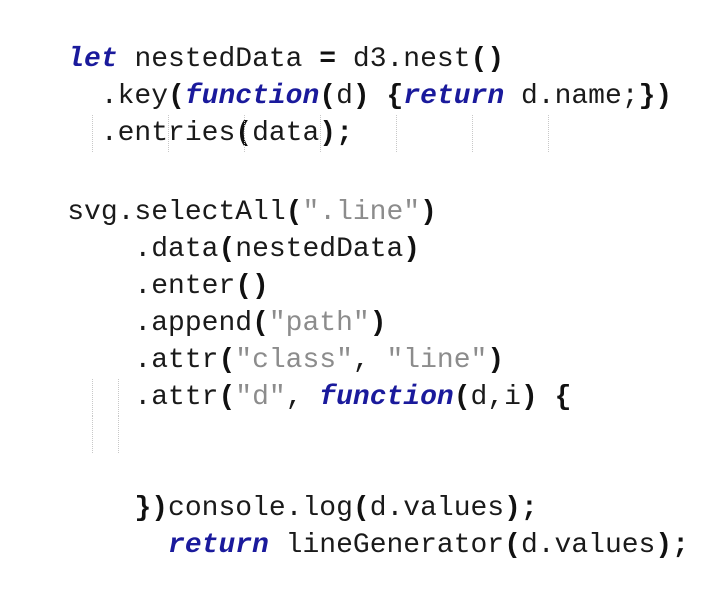  What do you see at coordinates (364, 133) in the screenshot?
I see `blank-code-line` at bounding box center [364, 133].